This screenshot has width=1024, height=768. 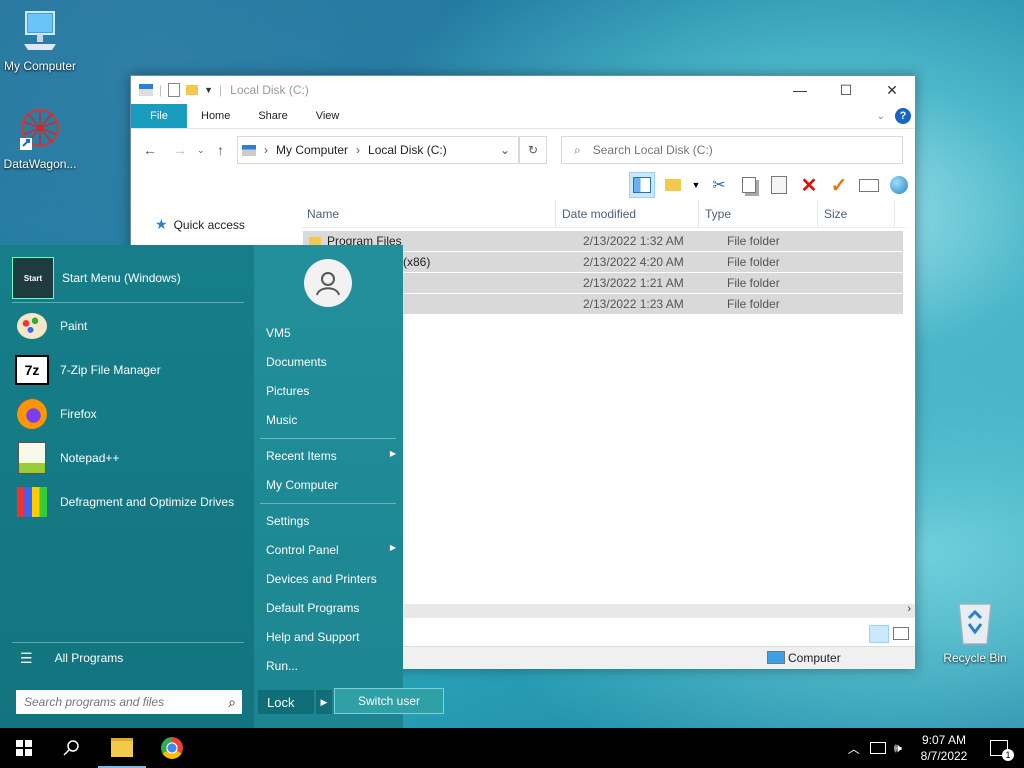 What do you see at coordinates (24, 748) in the screenshot?
I see `start-button` at bounding box center [24, 748].